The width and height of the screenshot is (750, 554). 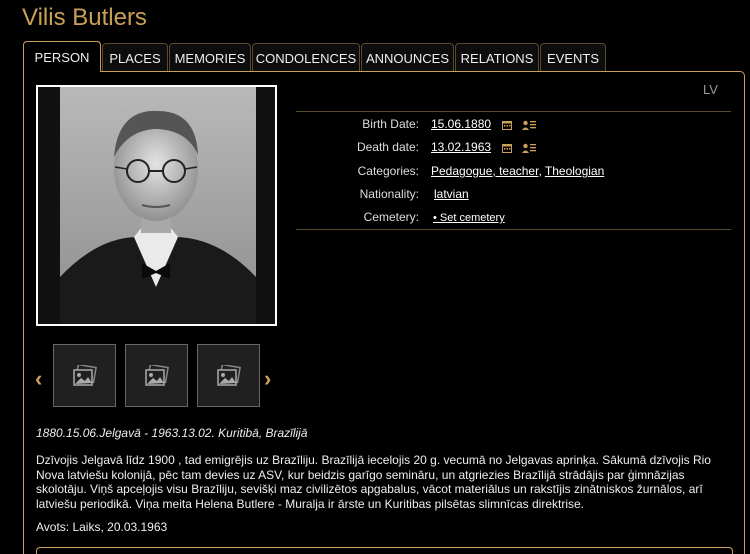 I want to click on page-title: Vilis Butlers, so click(x=84, y=17).